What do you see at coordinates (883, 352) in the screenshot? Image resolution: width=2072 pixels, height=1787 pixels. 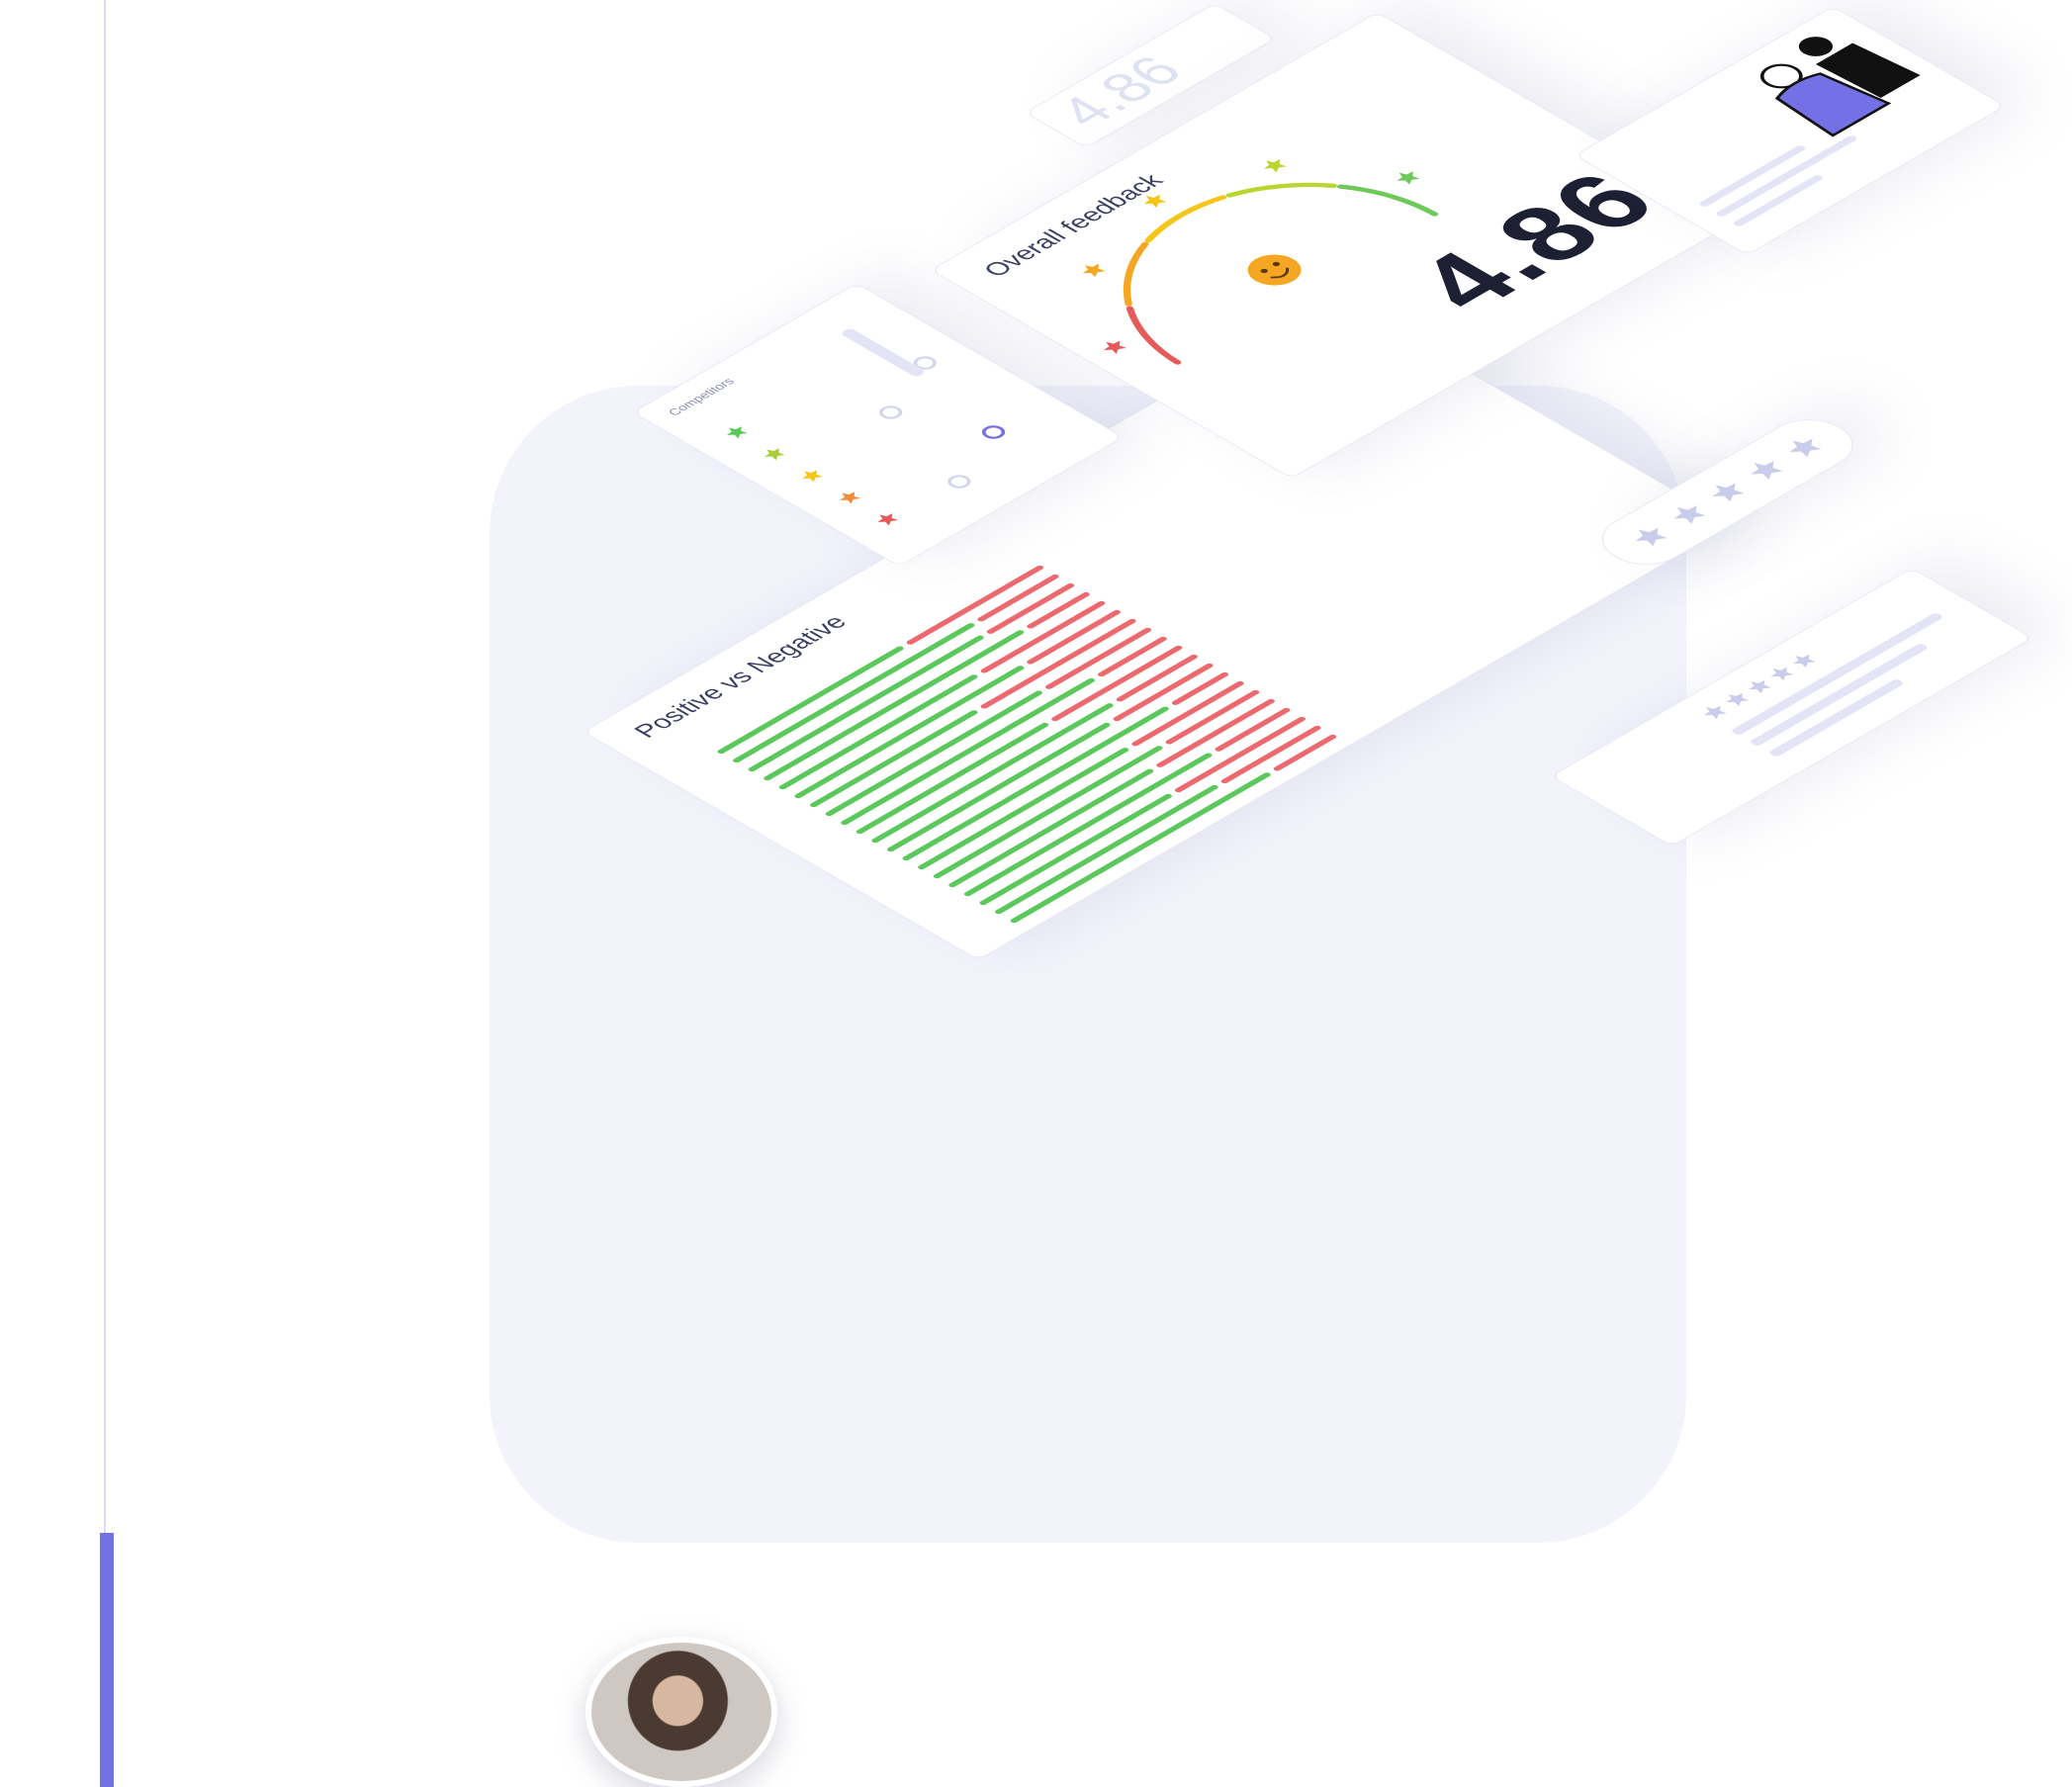 I see `competitor-placeholder-bar` at bounding box center [883, 352].